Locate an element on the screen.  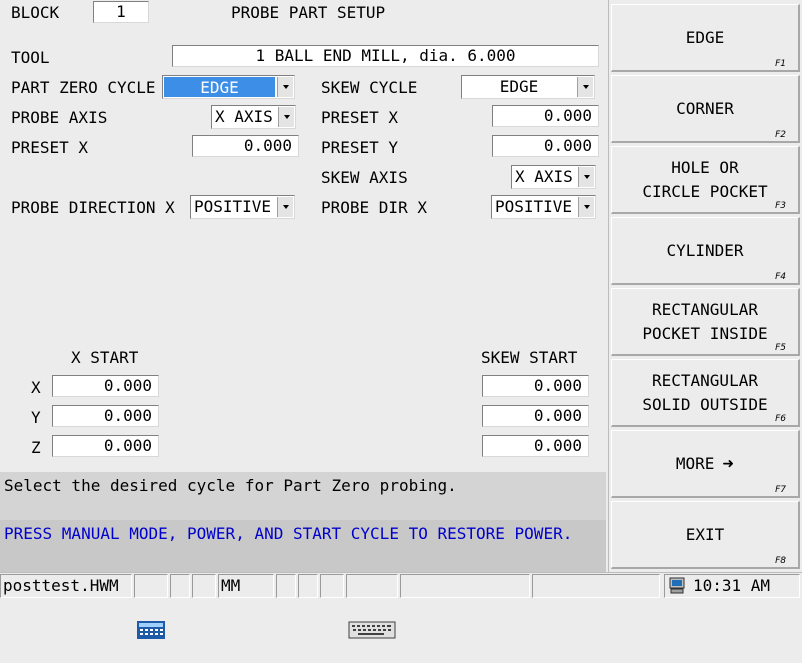
more-softkey: MORE ➜ F7 is located at coordinates (705, 464).